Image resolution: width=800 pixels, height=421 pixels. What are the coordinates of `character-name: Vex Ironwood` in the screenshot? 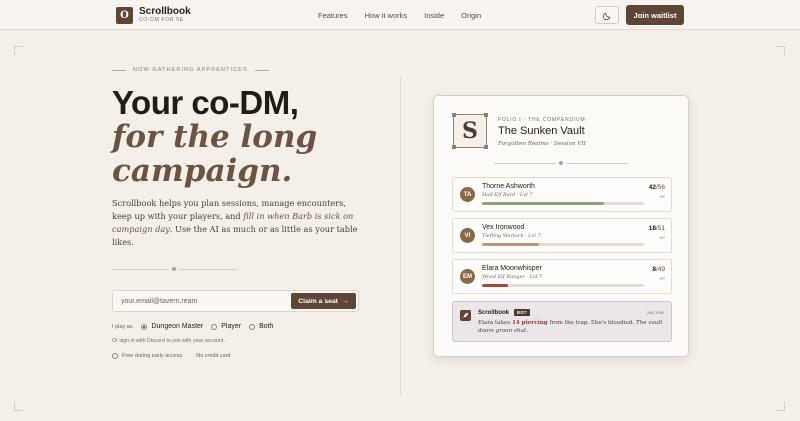 It's located at (503, 227).